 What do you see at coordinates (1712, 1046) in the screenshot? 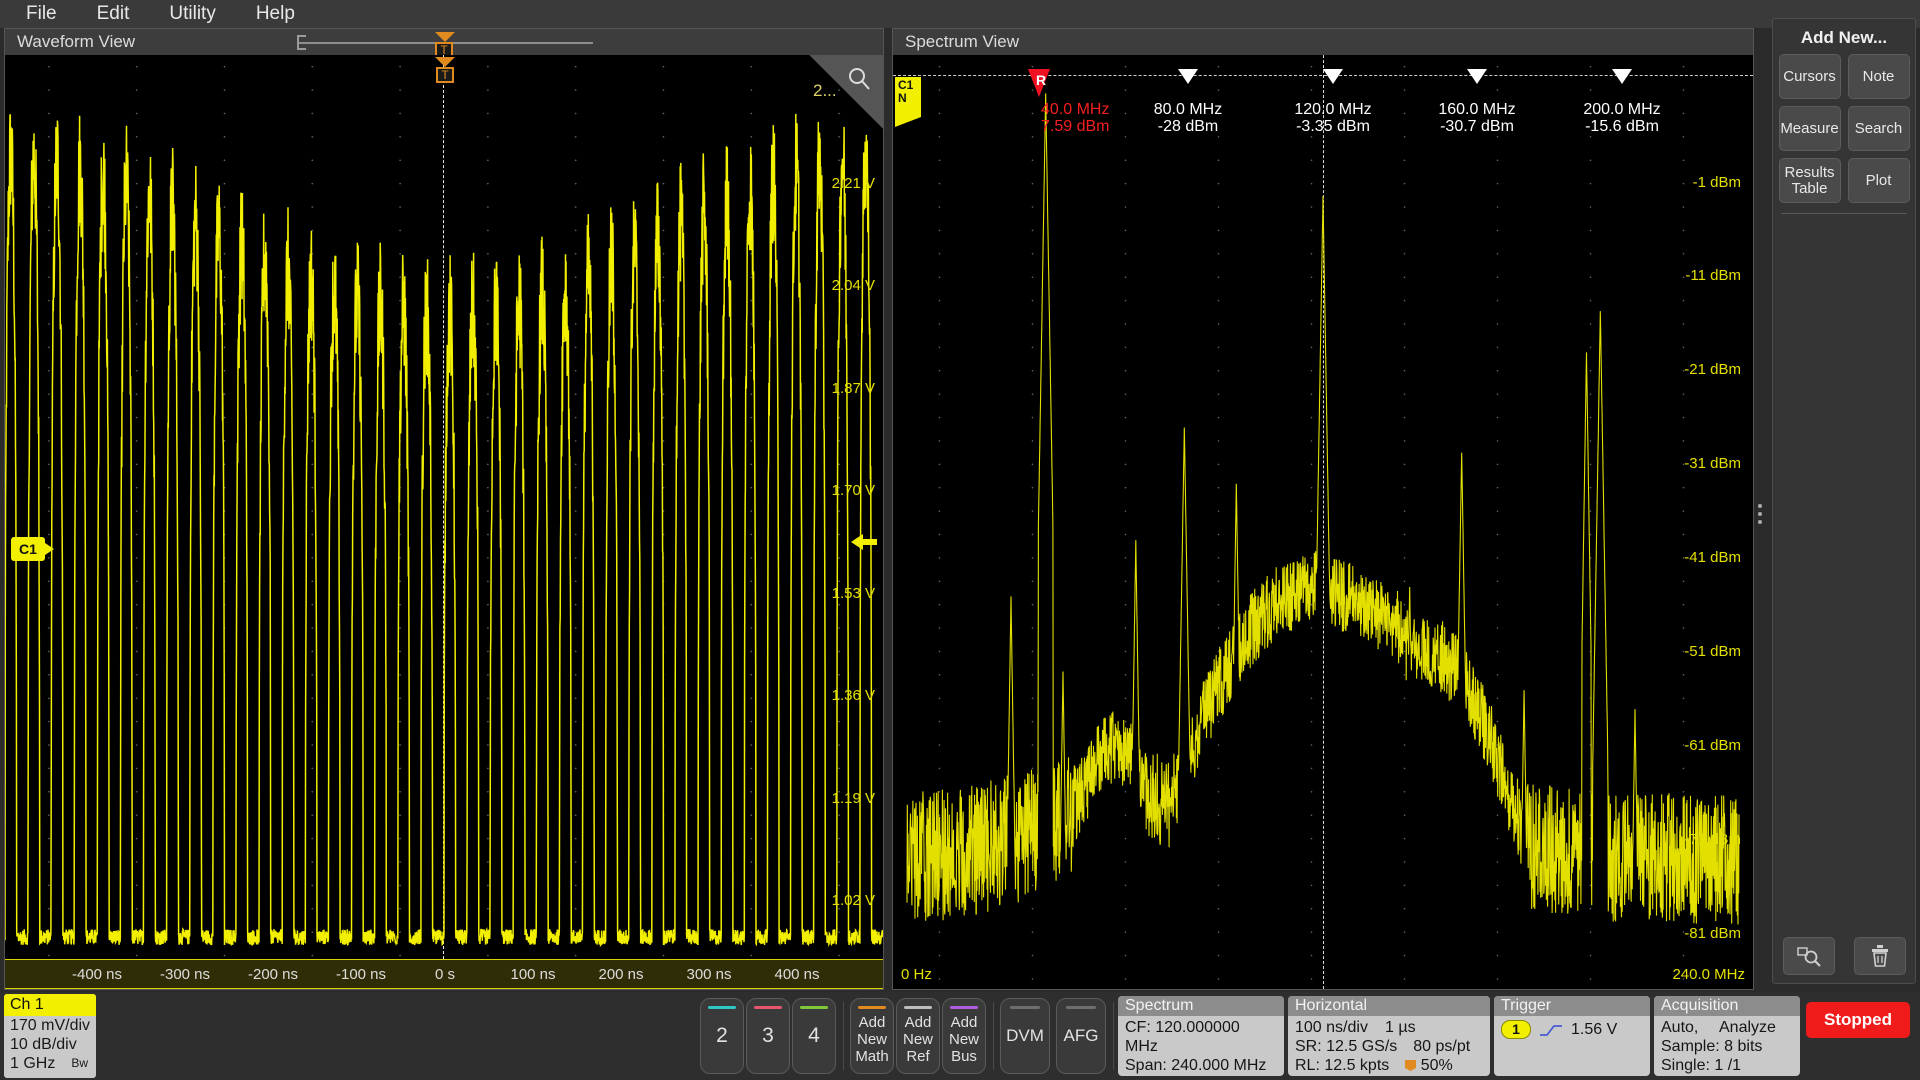
I see `acquisition-sample: Sample: 8 bits` at bounding box center [1712, 1046].